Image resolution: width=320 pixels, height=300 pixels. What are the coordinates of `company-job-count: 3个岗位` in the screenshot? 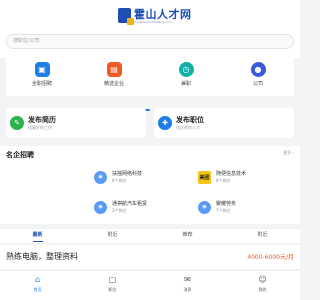 It's located at (119, 210).